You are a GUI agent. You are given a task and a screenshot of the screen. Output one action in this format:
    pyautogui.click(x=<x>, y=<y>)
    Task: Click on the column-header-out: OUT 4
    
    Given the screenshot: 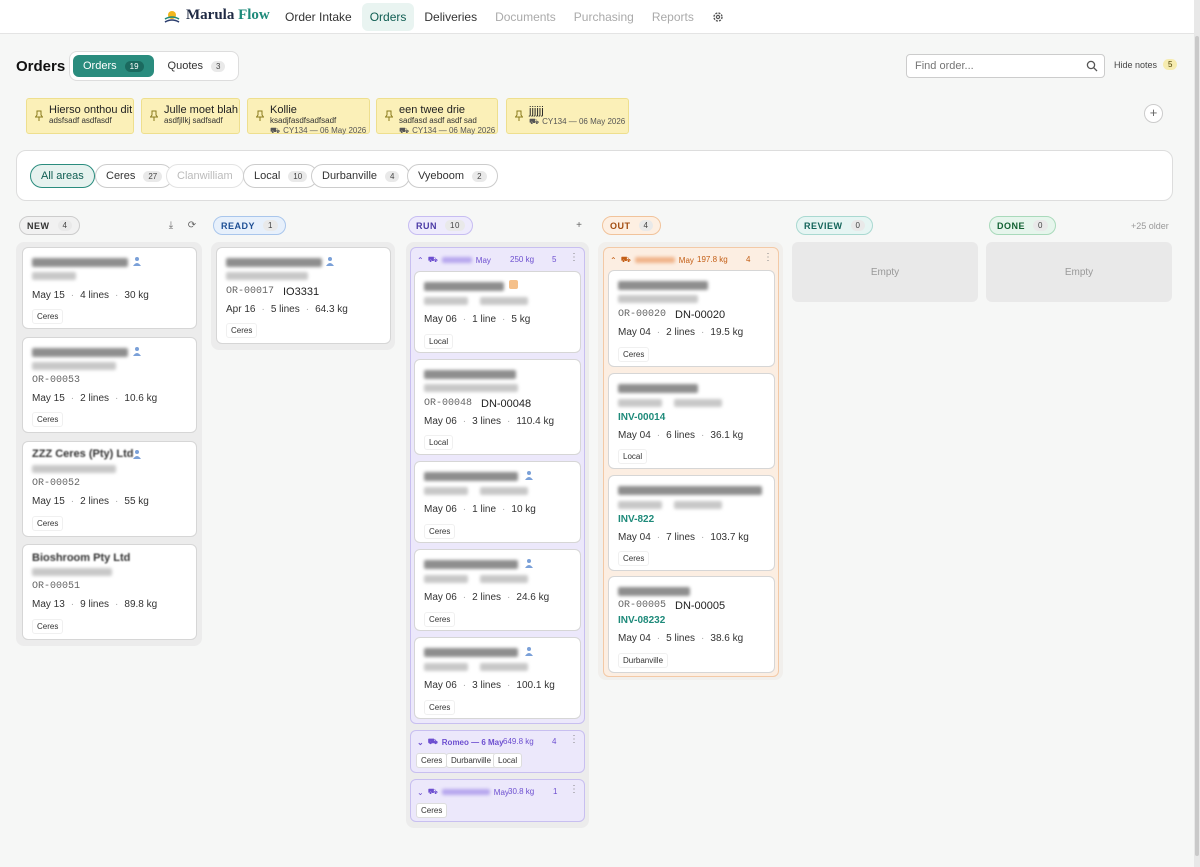 What is the action you would take?
    pyautogui.click(x=632, y=225)
    